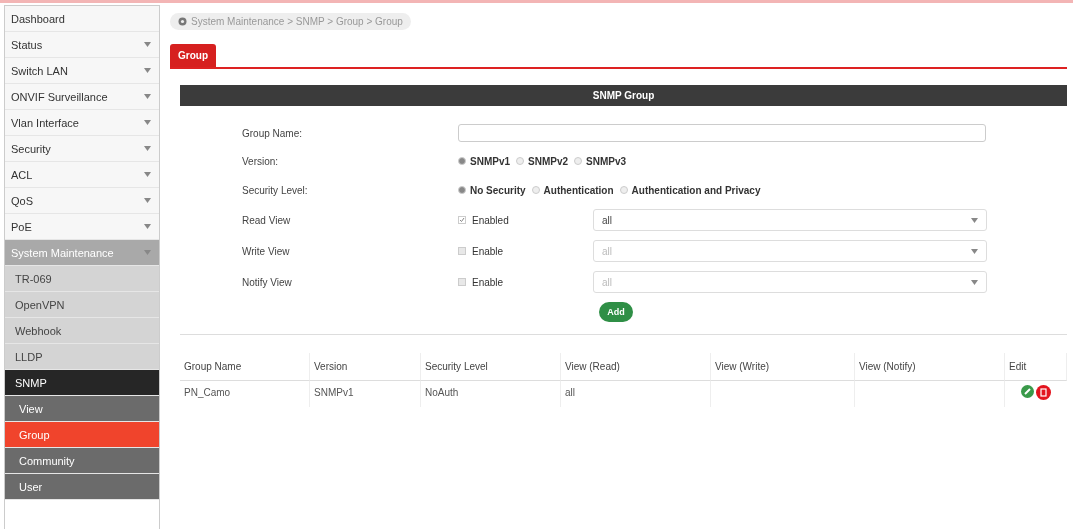 The width and height of the screenshot is (1073, 529). I want to click on radio-option: SNMPv2, so click(542, 161).